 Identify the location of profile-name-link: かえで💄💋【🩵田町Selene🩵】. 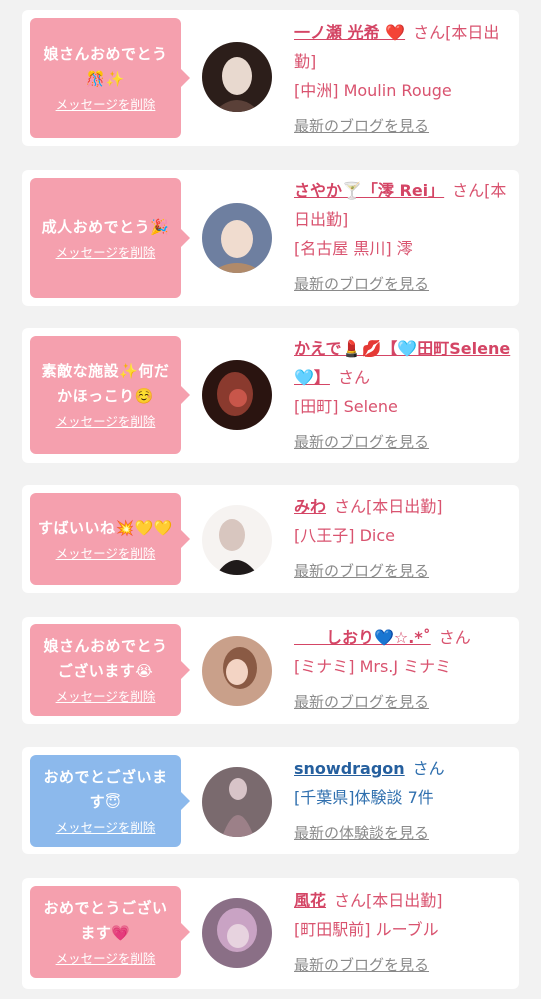
(402, 363).